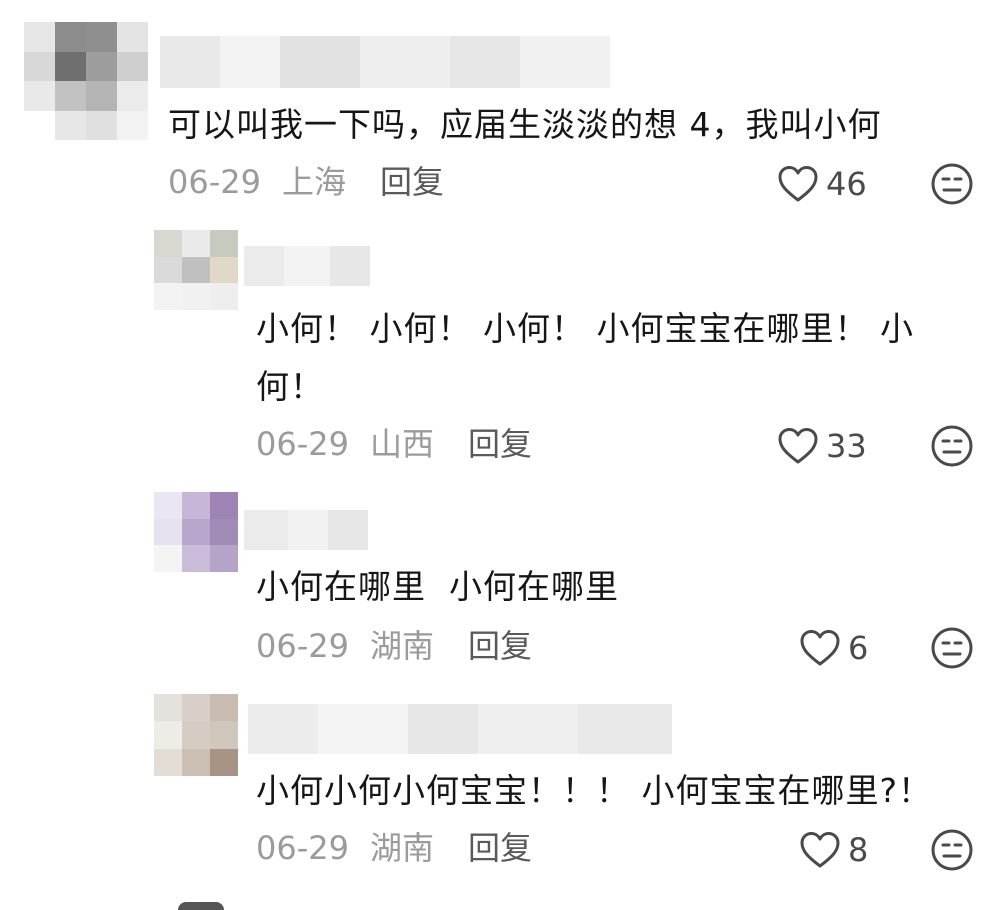 The height and width of the screenshot is (910, 1000). What do you see at coordinates (858, 850) in the screenshot?
I see `like-count: 8` at bounding box center [858, 850].